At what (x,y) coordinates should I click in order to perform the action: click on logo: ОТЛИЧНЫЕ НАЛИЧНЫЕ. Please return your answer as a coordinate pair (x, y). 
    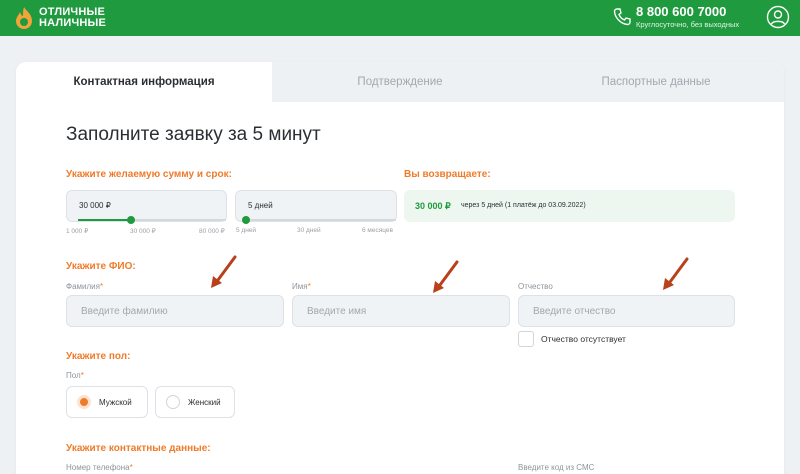
    Looking at the image, I should click on (68, 18).